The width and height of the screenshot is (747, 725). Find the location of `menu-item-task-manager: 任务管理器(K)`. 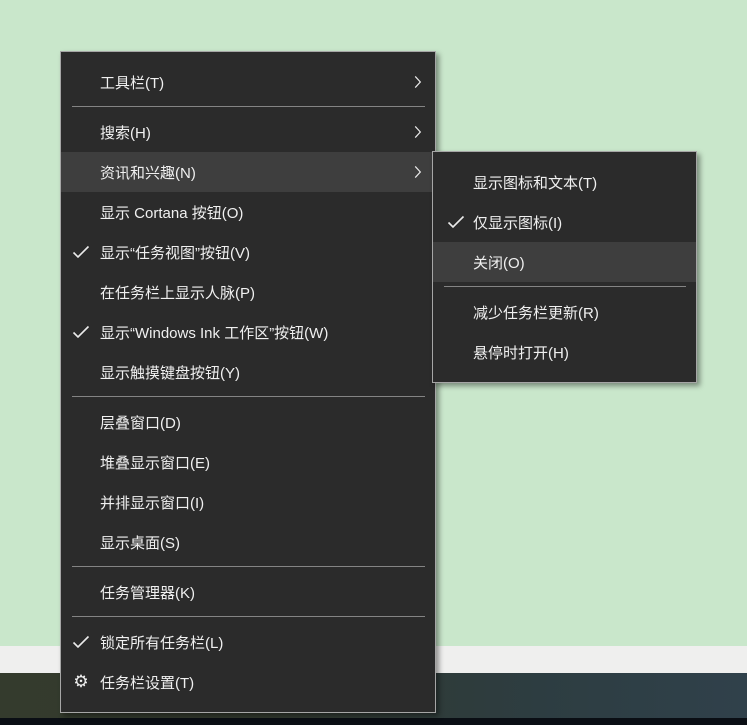

menu-item-task-manager: 任务管理器(K) is located at coordinates (248, 592).